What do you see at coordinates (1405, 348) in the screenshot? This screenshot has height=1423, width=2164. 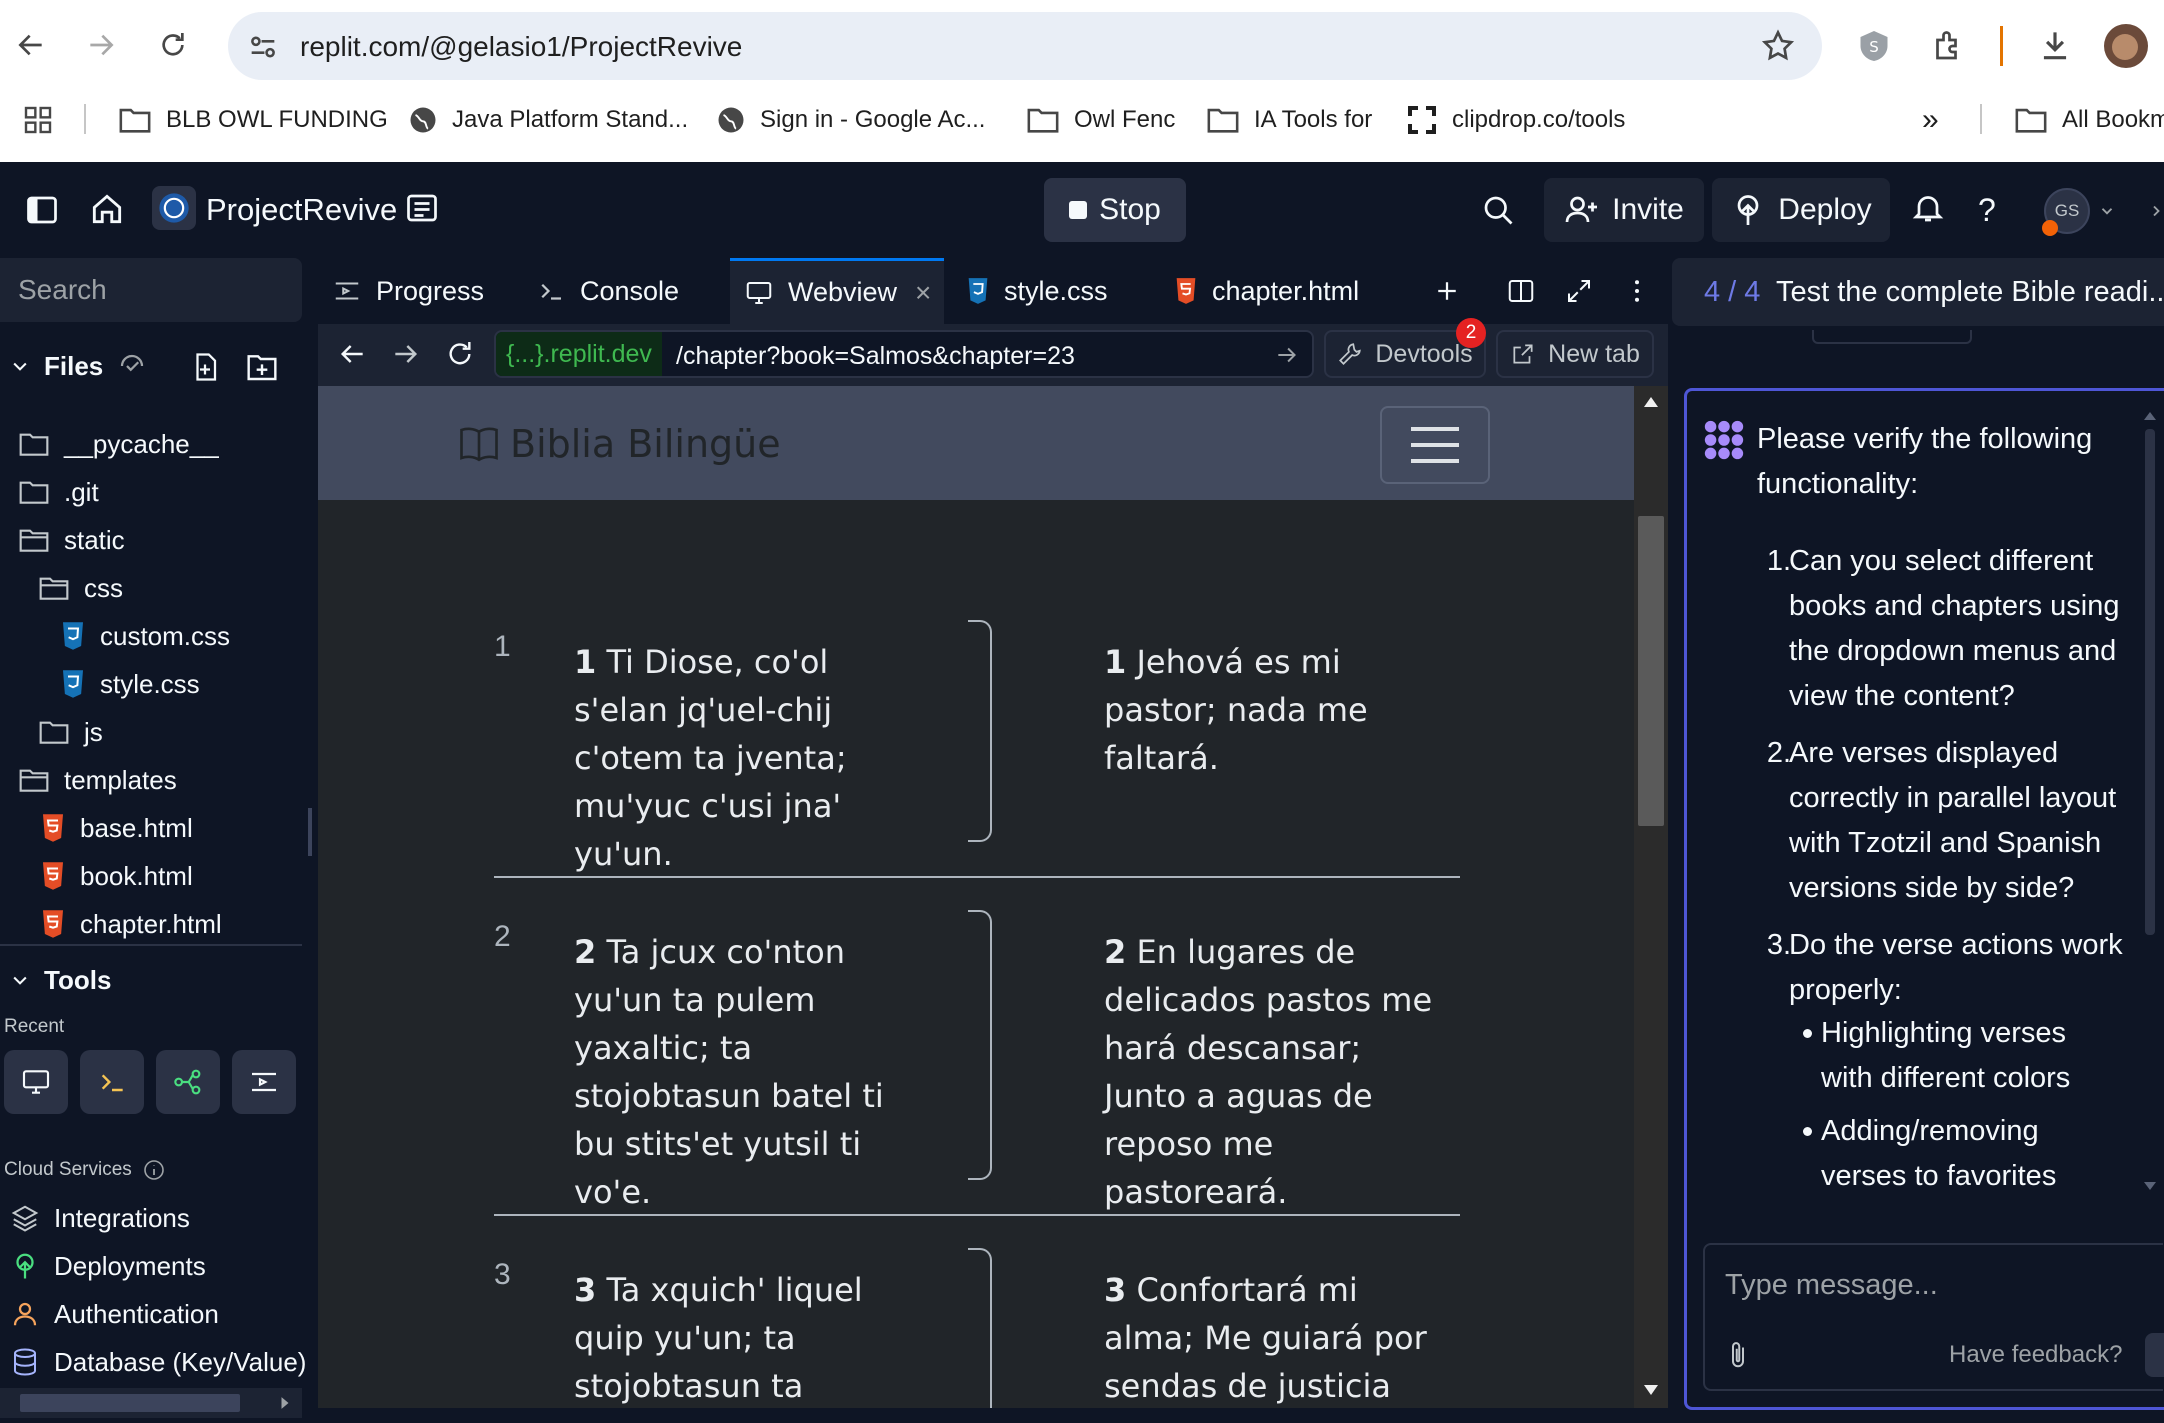 I see `devtools-button: Devtools 2` at bounding box center [1405, 348].